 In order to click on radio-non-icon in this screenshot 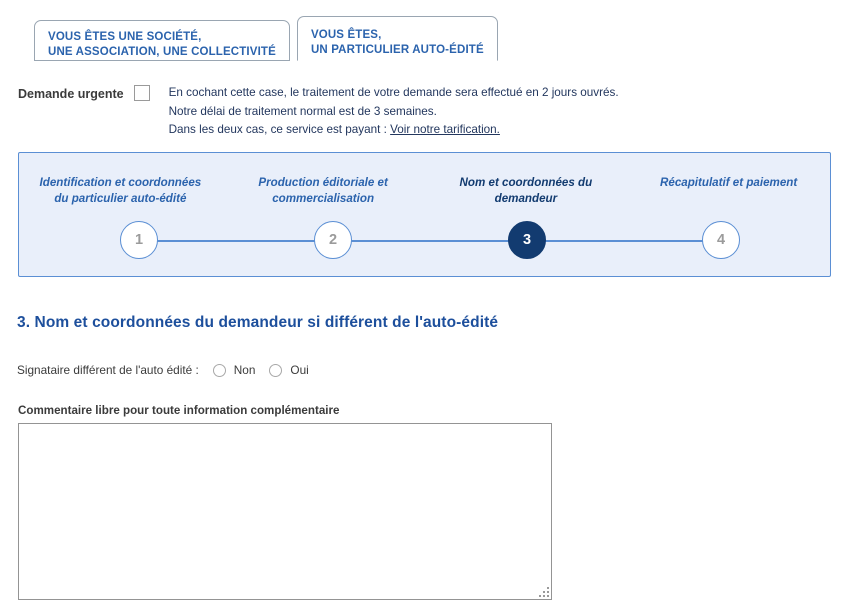, I will do `click(219, 370)`.